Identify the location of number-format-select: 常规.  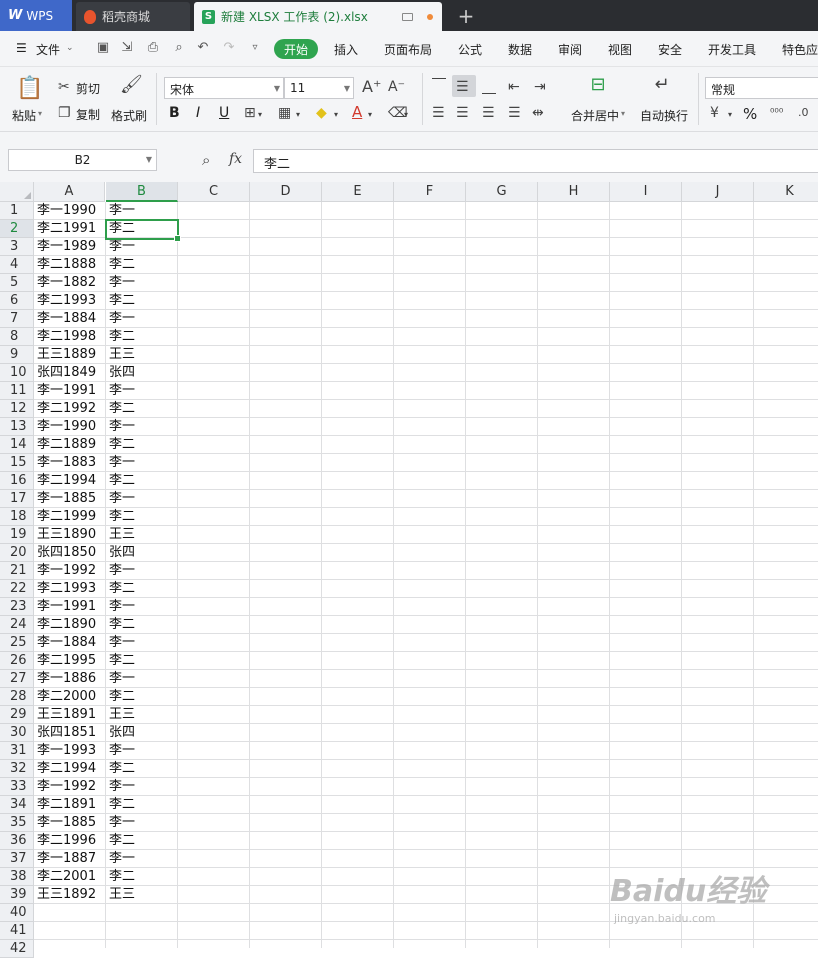
(761, 88).